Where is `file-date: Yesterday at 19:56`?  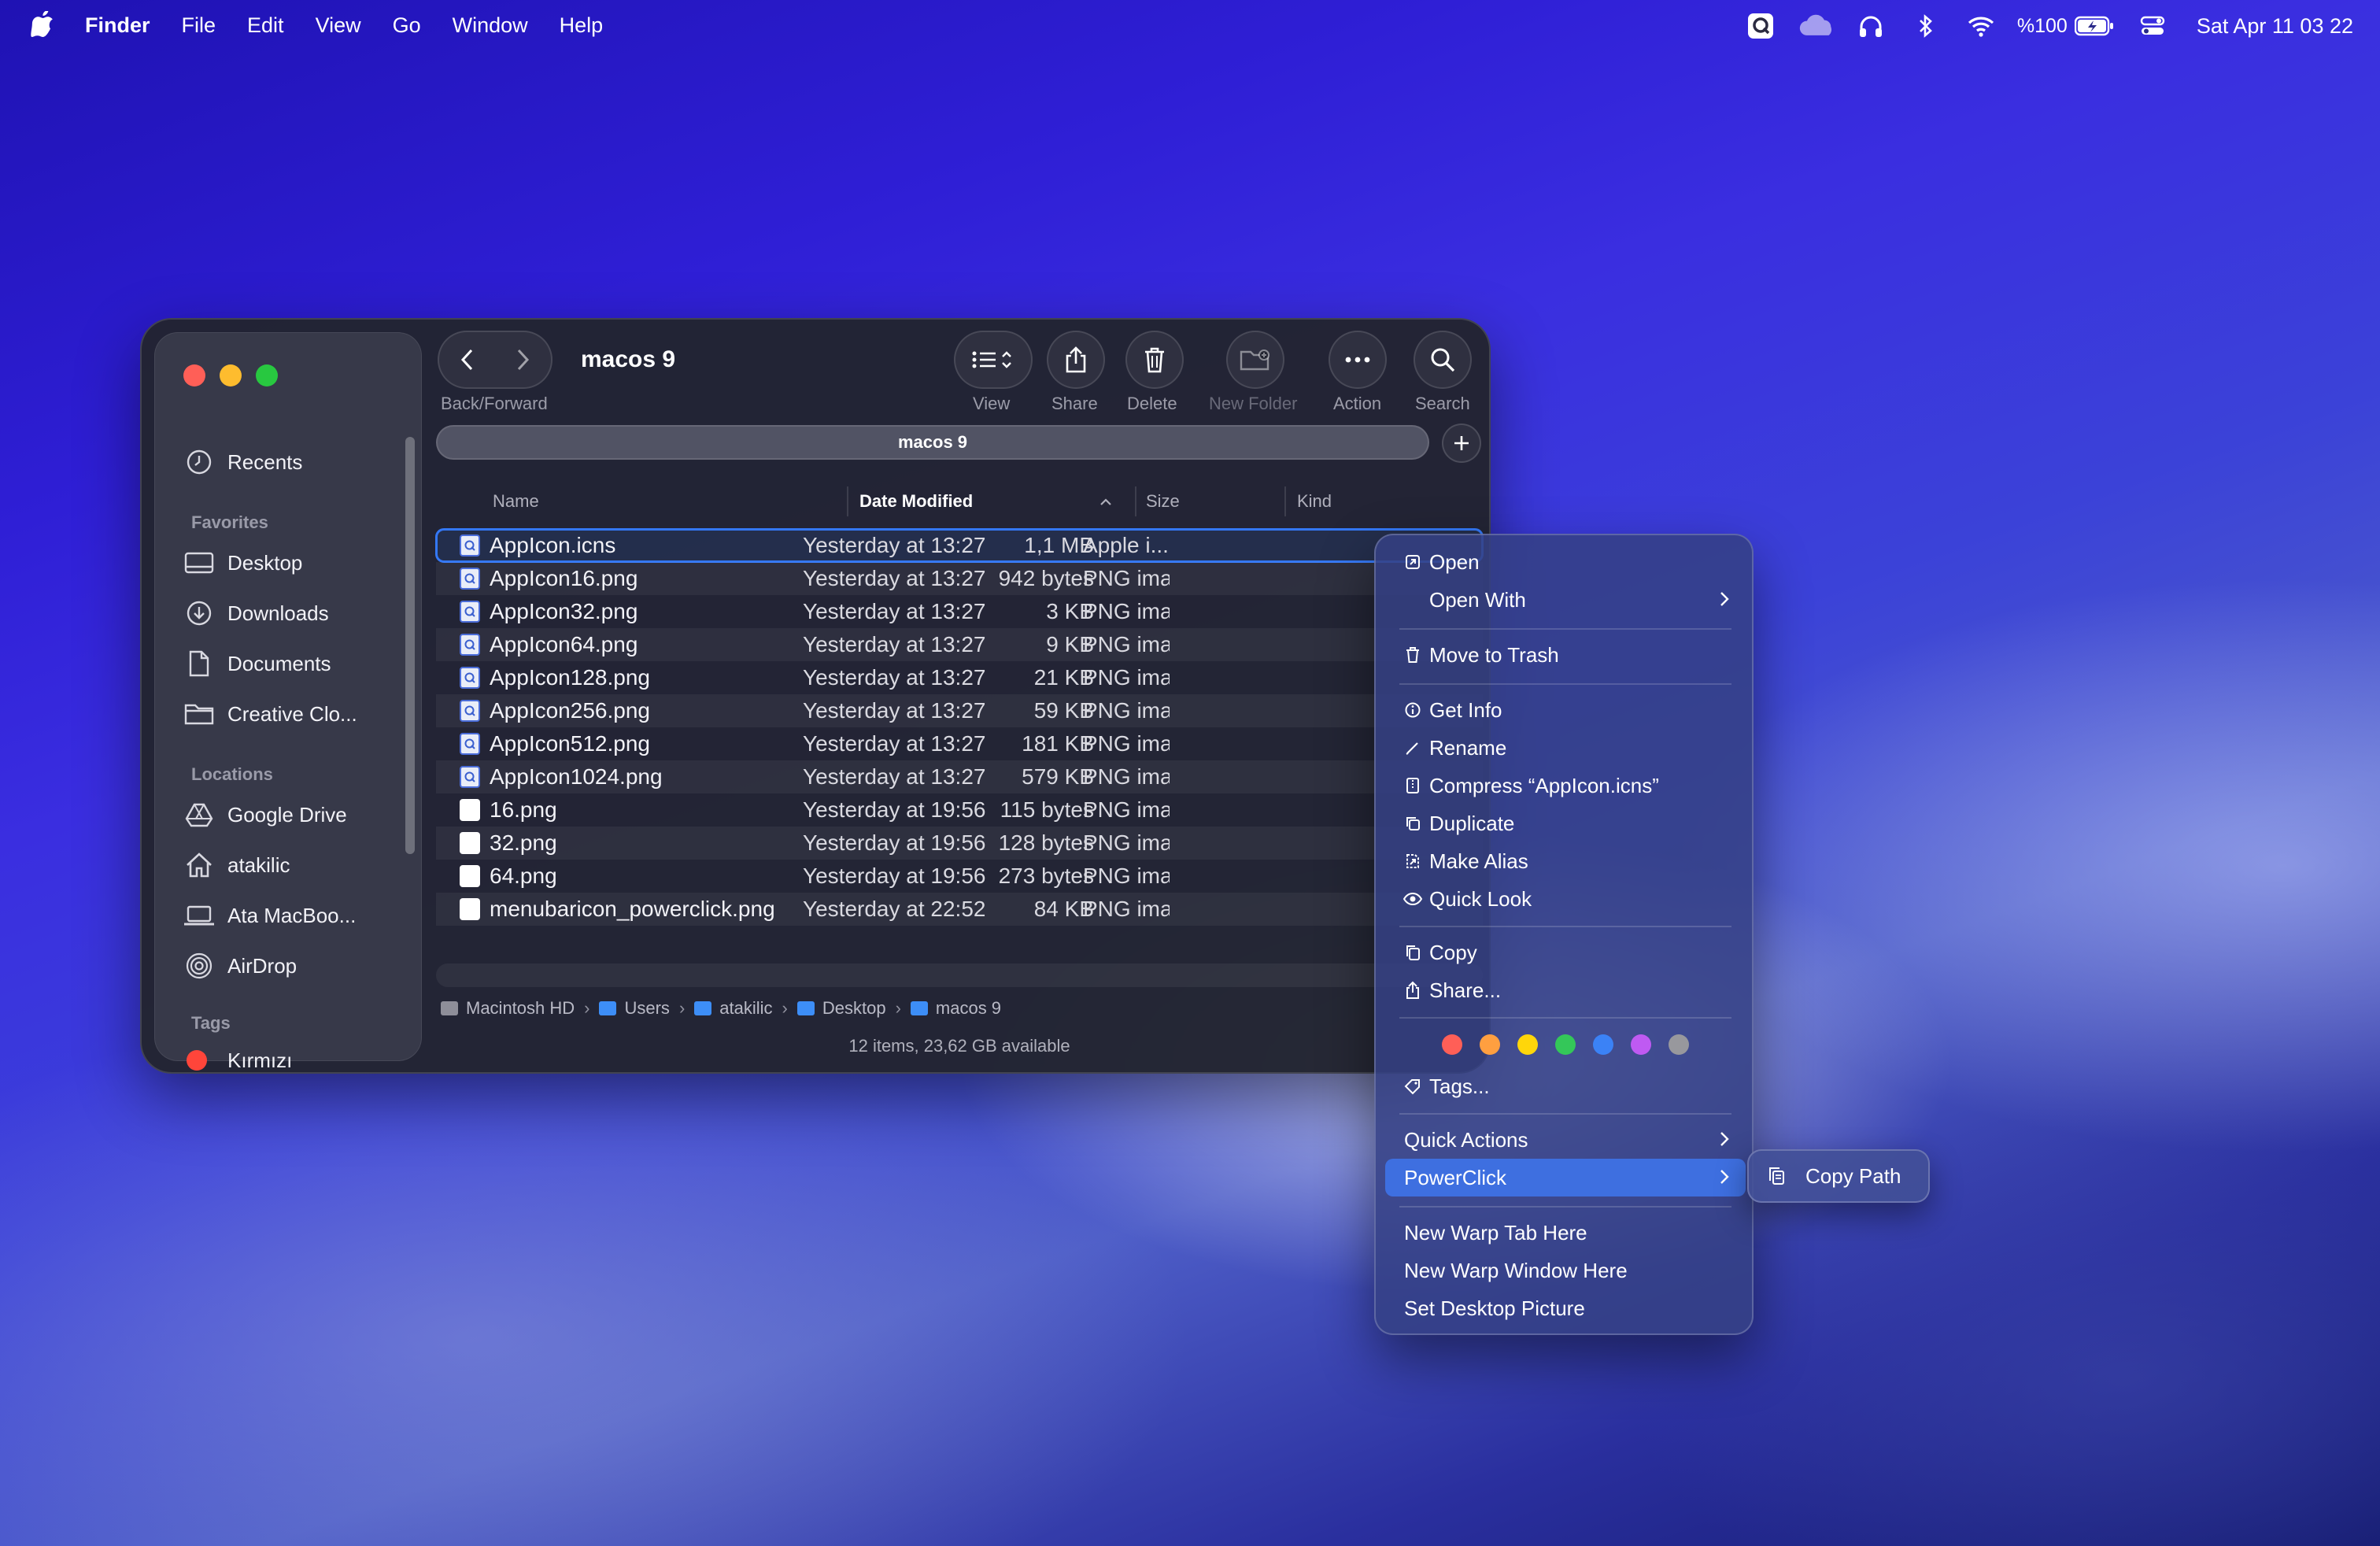 file-date: Yesterday at 19:56 is located at coordinates (894, 876).